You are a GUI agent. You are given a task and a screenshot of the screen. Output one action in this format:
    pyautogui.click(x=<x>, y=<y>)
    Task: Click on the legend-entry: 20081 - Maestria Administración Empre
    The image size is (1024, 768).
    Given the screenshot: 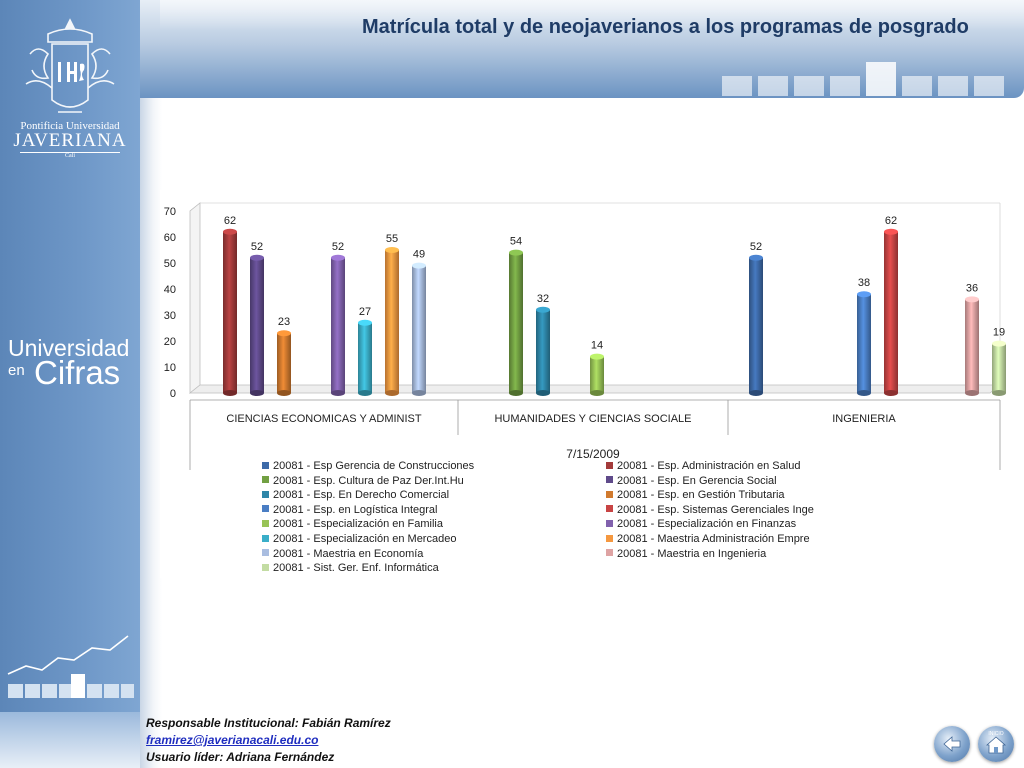 What is the action you would take?
    pyautogui.click(x=708, y=539)
    